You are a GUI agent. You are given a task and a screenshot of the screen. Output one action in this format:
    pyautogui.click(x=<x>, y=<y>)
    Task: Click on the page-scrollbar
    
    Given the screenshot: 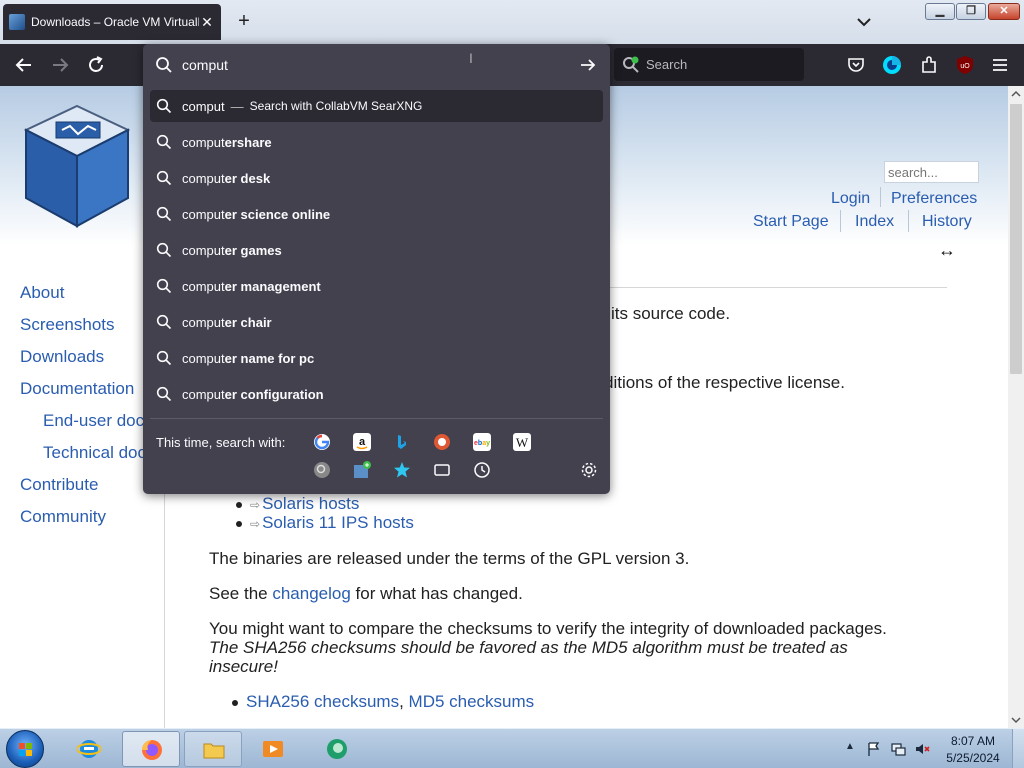 What is the action you would take?
    pyautogui.click(x=1016, y=407)
    